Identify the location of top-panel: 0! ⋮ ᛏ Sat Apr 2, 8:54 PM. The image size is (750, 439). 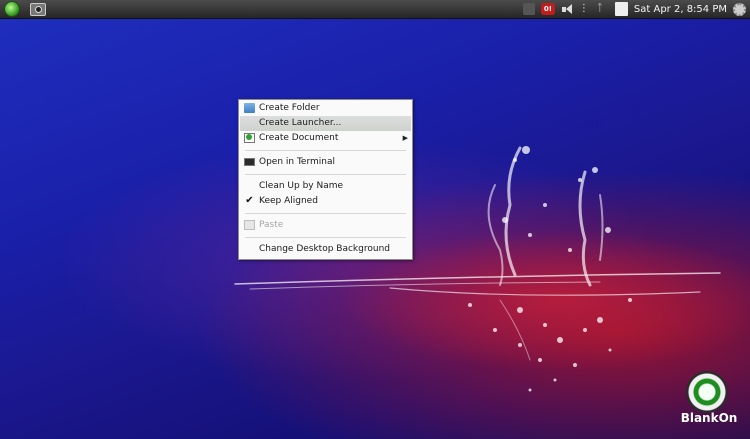
(375, 9).